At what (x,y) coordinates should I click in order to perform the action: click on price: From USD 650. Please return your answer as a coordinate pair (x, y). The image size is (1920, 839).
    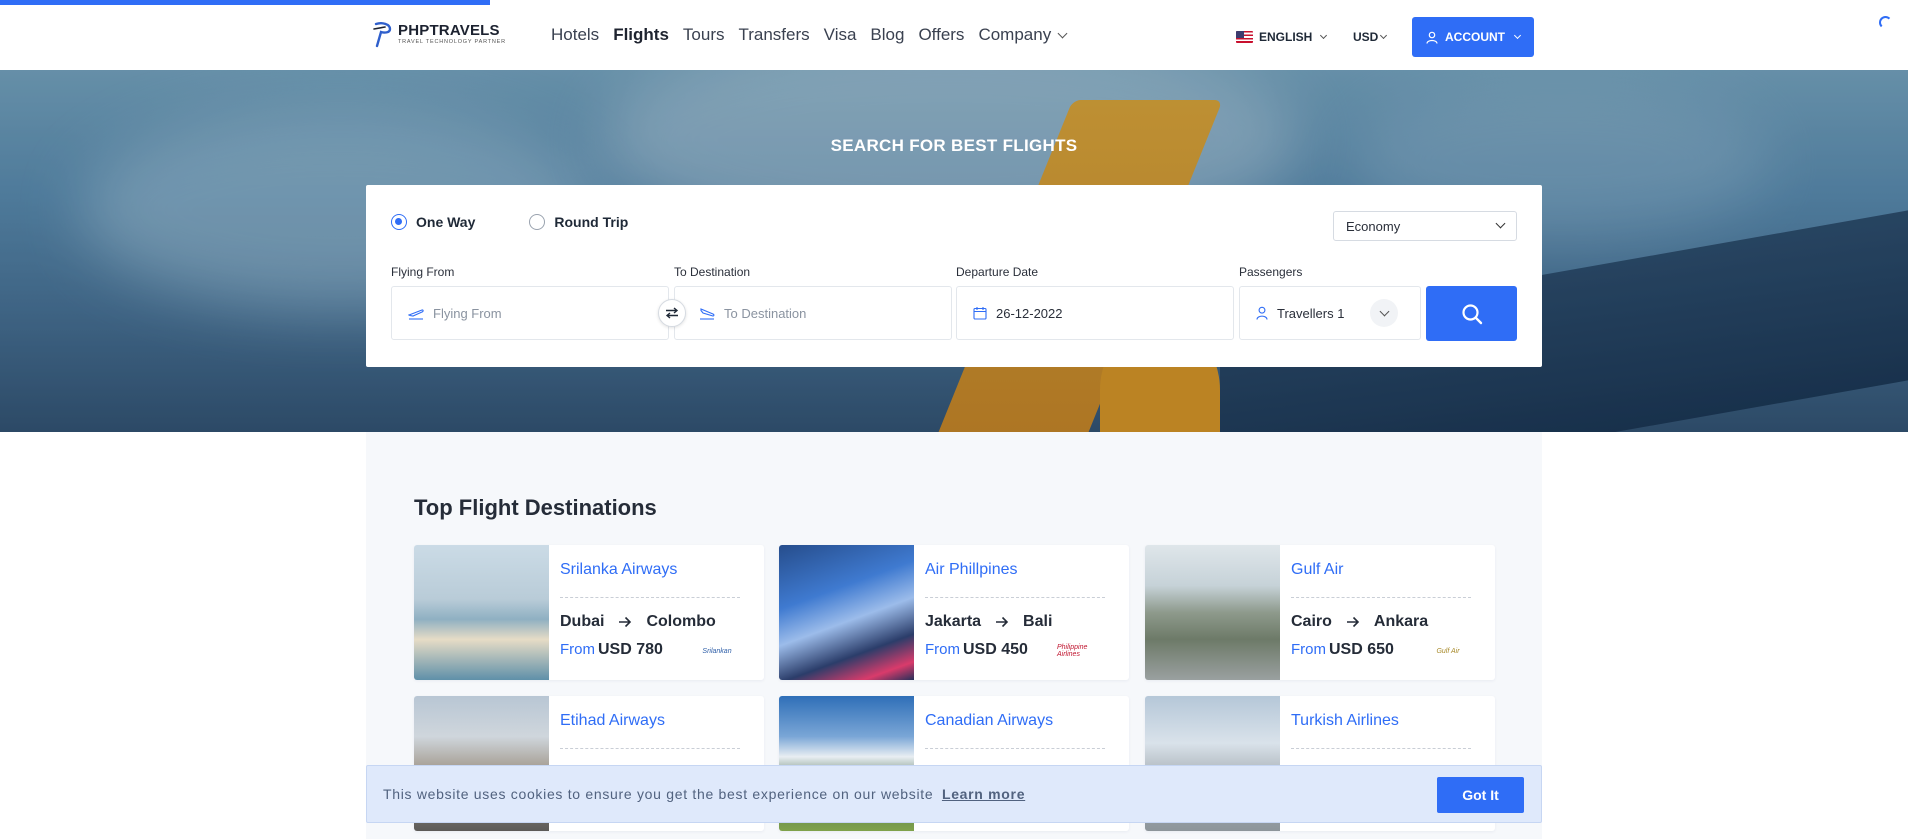
    Looking at the image, I should click on (1342, 650).